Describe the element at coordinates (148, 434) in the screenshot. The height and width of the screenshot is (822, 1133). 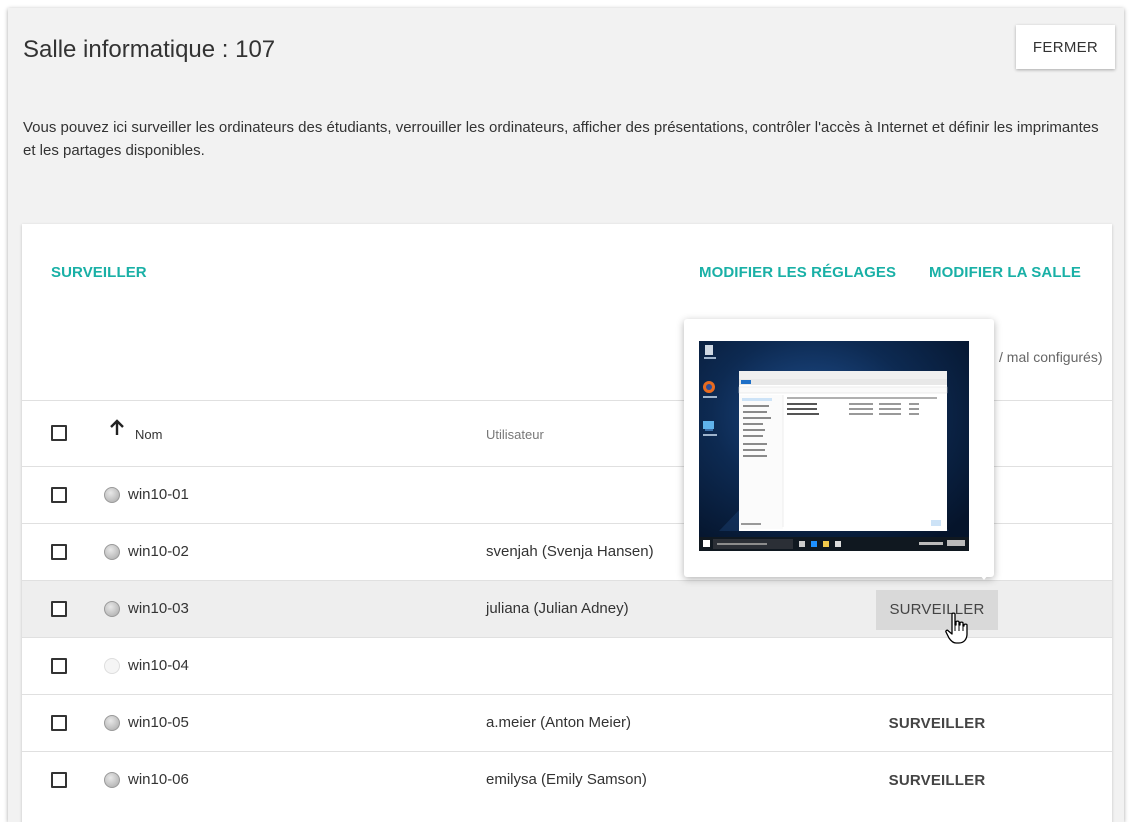
I see `column-name-header: Nom` at that location.